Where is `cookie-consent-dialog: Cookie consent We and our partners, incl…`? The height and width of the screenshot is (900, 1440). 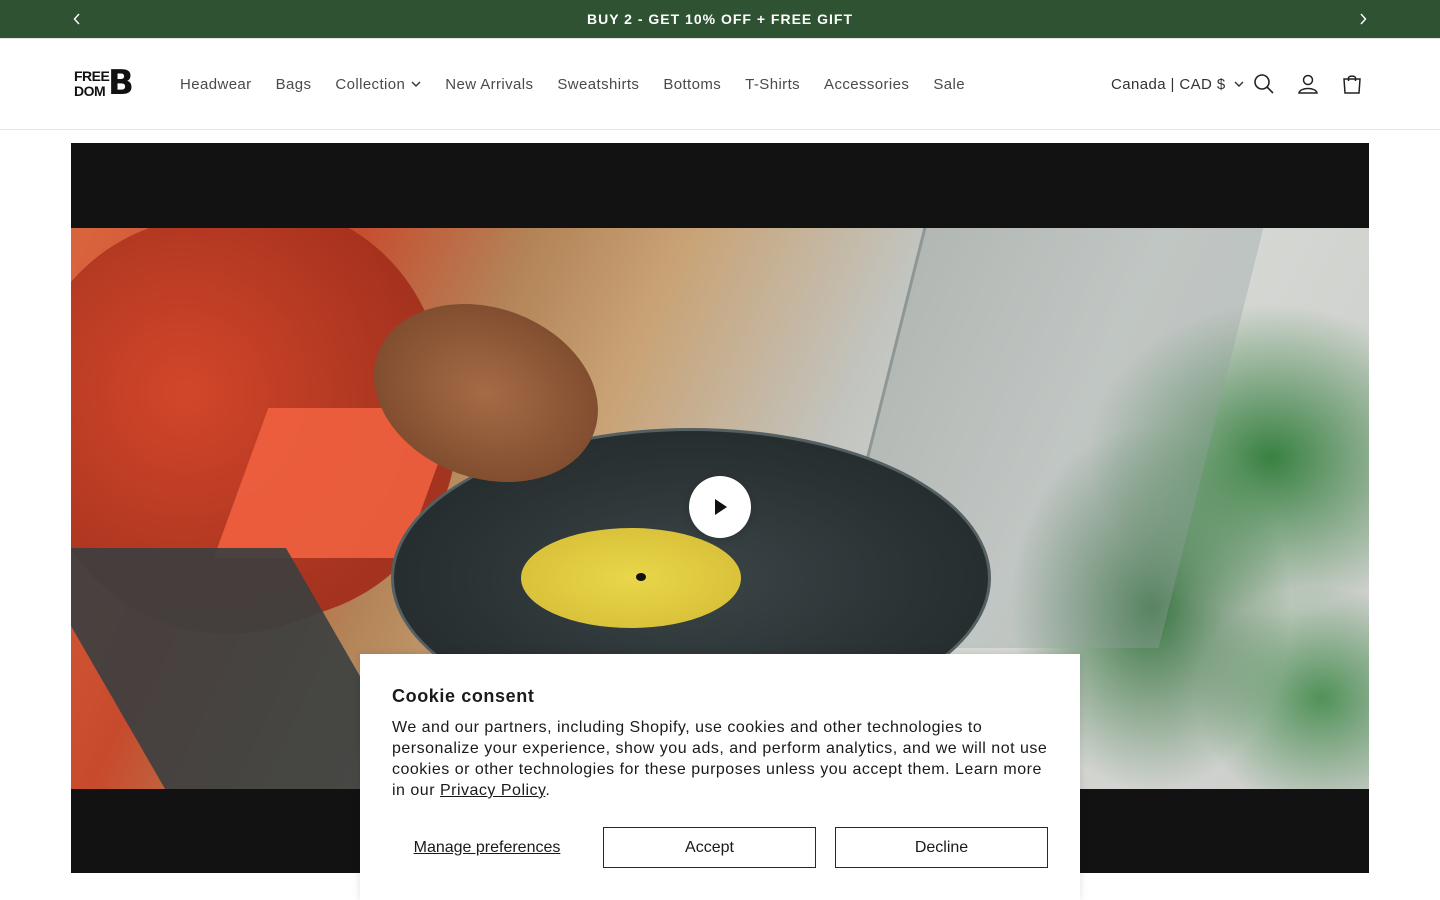
cookie-consent-dialog: Cookie consent We and our partners, incl… is located at coordinates (720, 777).